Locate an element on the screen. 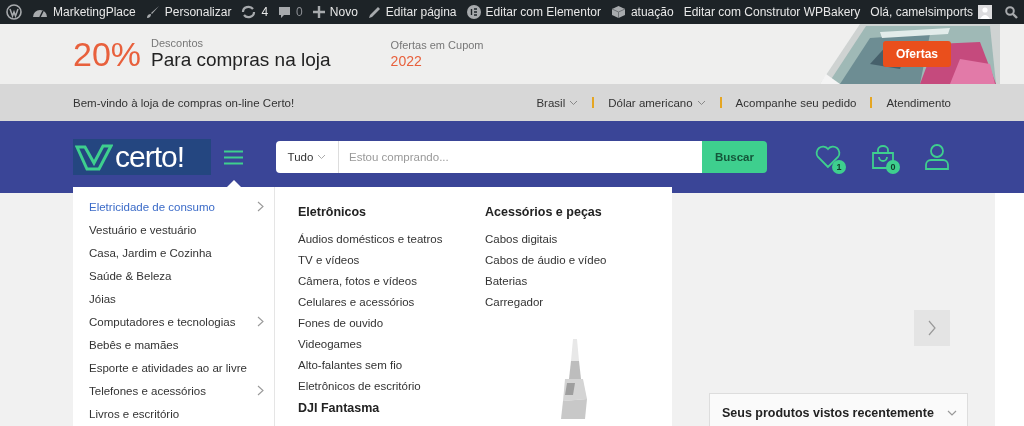  submenu-link: Fones de ouvido is located at coordinates (391, 322).